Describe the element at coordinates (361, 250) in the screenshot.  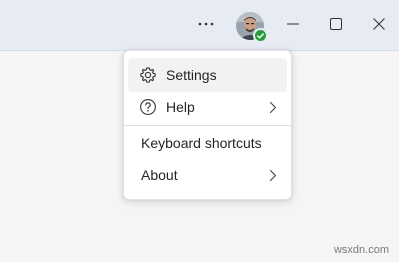
I see `watermark-text: wsxdn.com` at that location.